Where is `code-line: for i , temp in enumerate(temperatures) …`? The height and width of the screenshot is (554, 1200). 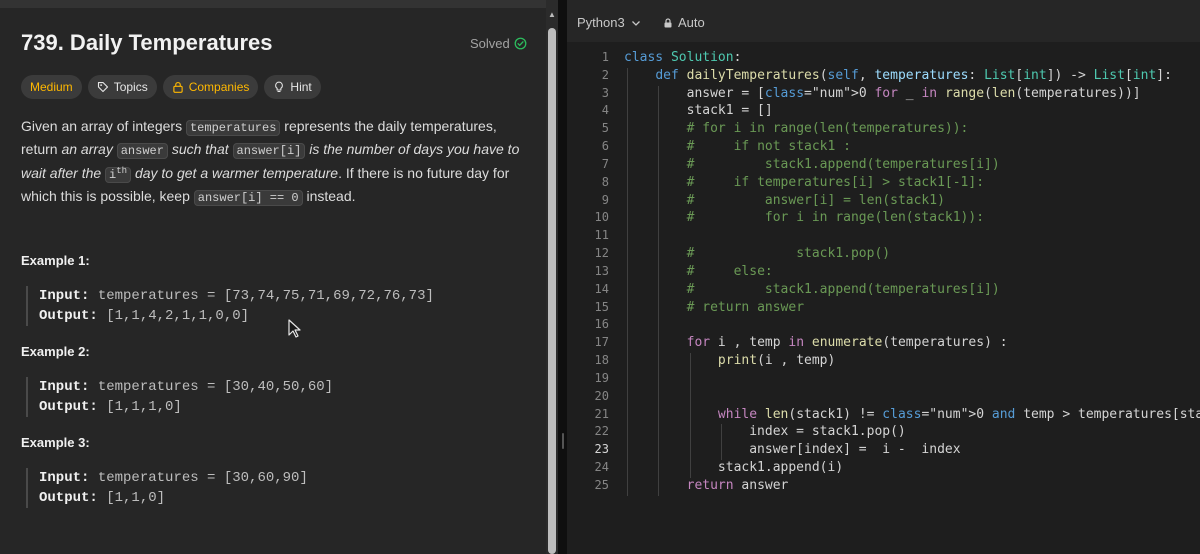 code-line: for i , temp in enumerate(temperatures) … is located at coordinates (816, 342).